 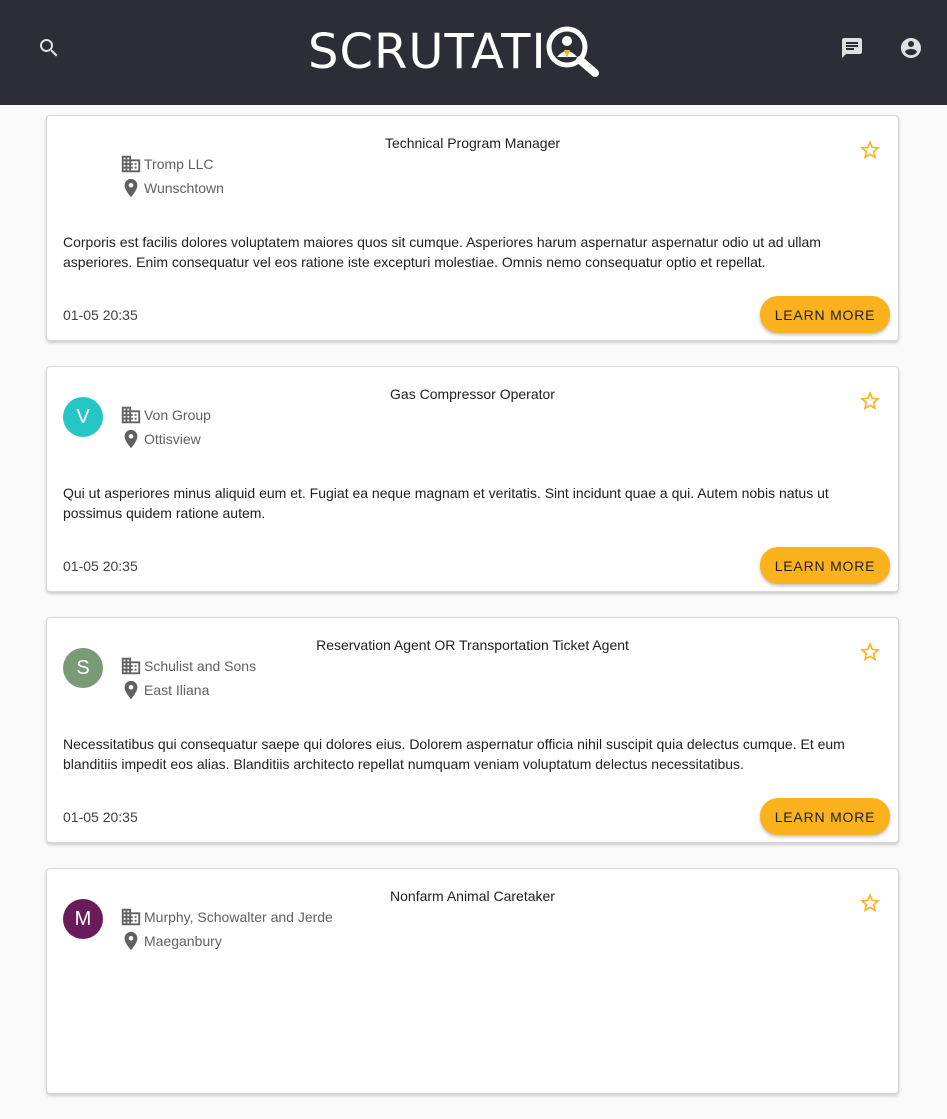 I want to click on company-name: Murphy, Schowalter and Jerde, so click(x=238, y=917).